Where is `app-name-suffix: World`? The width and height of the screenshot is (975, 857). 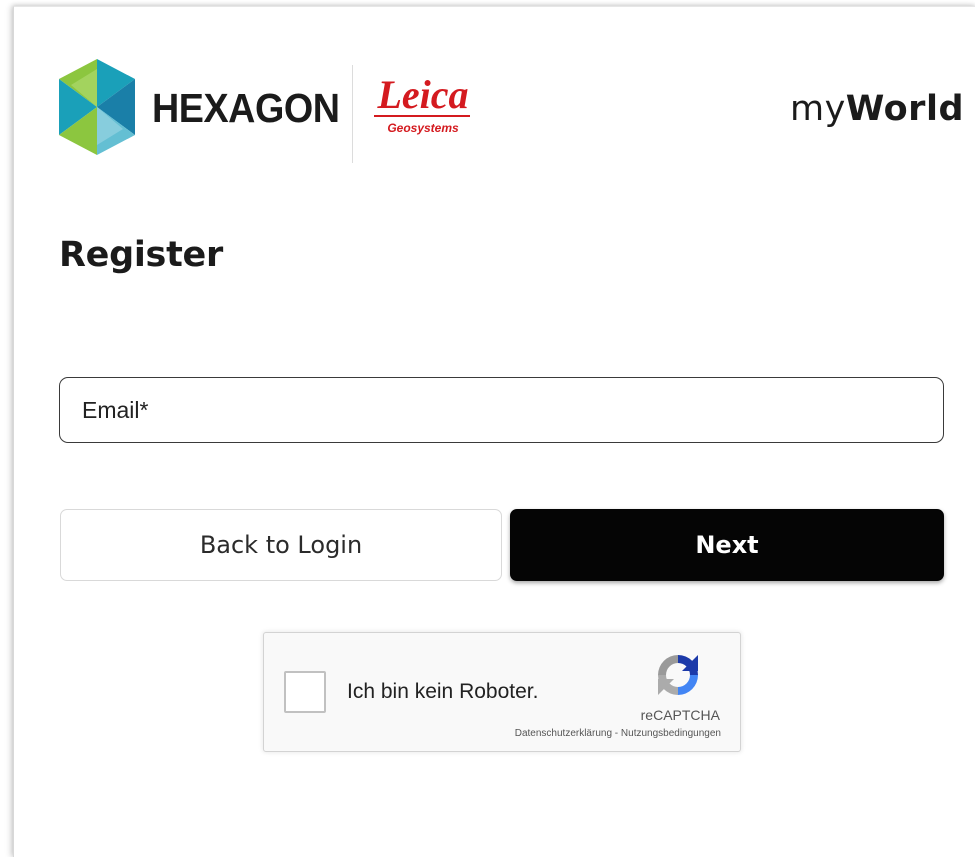
app-name-suffix: World is located at coordinates (904, 109).